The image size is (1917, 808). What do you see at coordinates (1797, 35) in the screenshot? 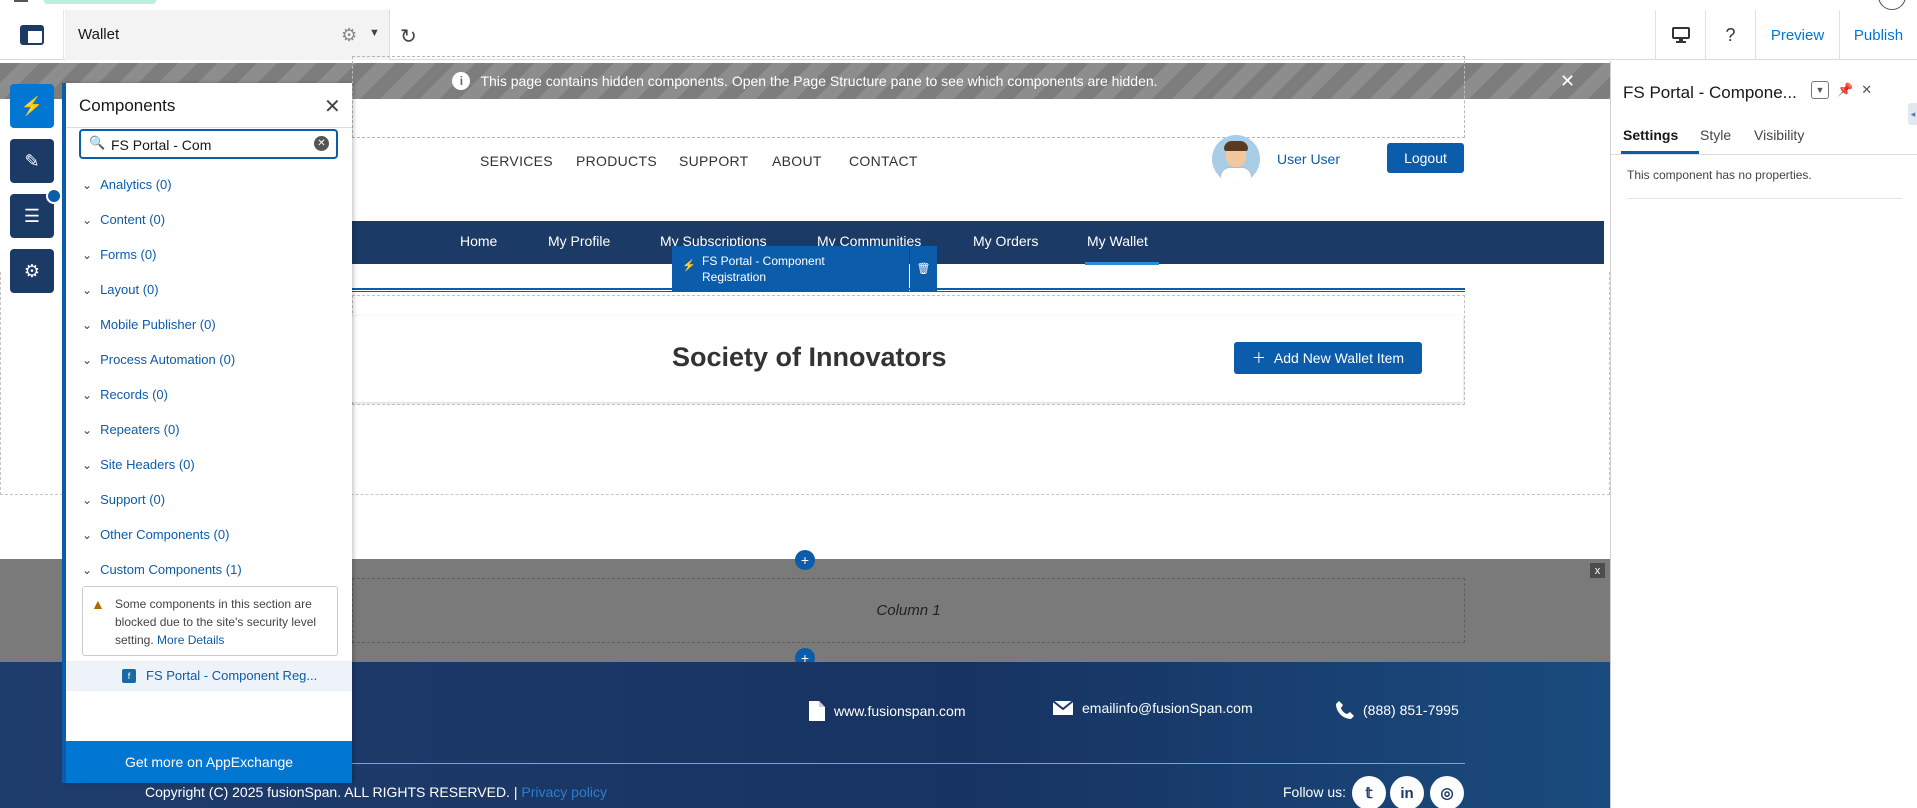
I see `preview-button: Preview` at bounding box center [1797, 35].